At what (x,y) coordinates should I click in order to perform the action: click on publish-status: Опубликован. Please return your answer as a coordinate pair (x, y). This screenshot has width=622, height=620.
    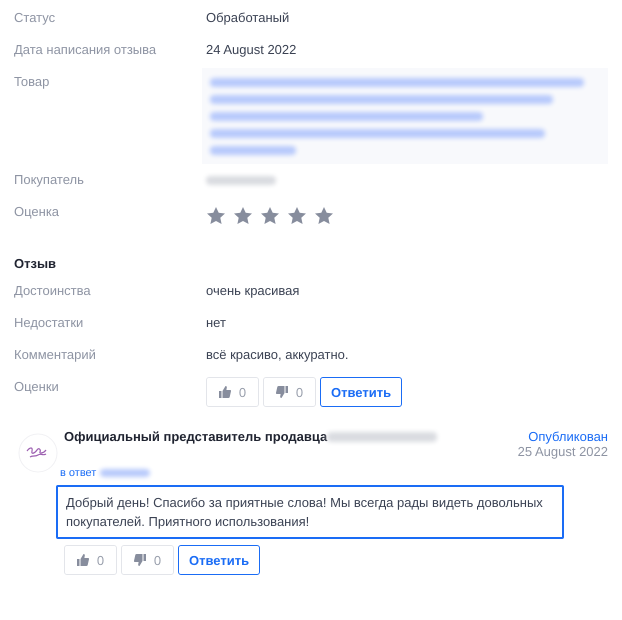
    Looking at the image, I should click on (568, 436).